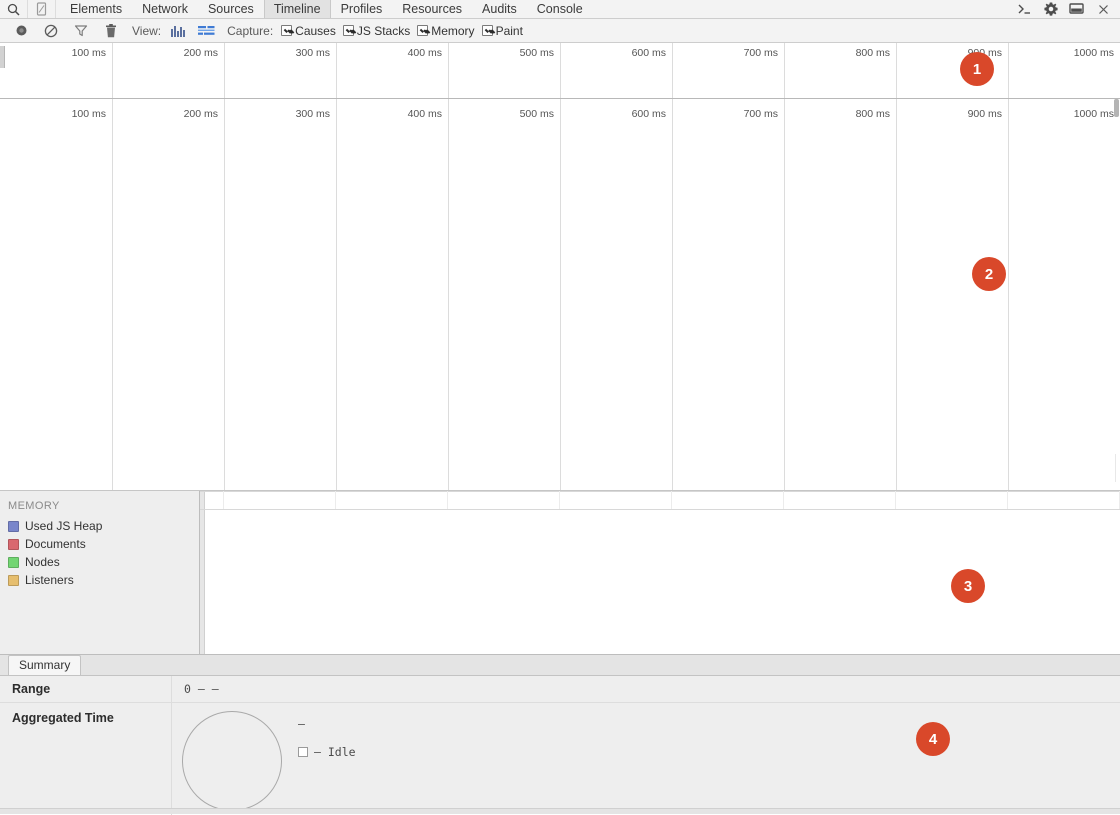 This screenshot has width=1120, height=815. Describe the element at coordinates (103, 580) in the screenshot. I see `memory-legend-item-listeners: Listeners` at that location.